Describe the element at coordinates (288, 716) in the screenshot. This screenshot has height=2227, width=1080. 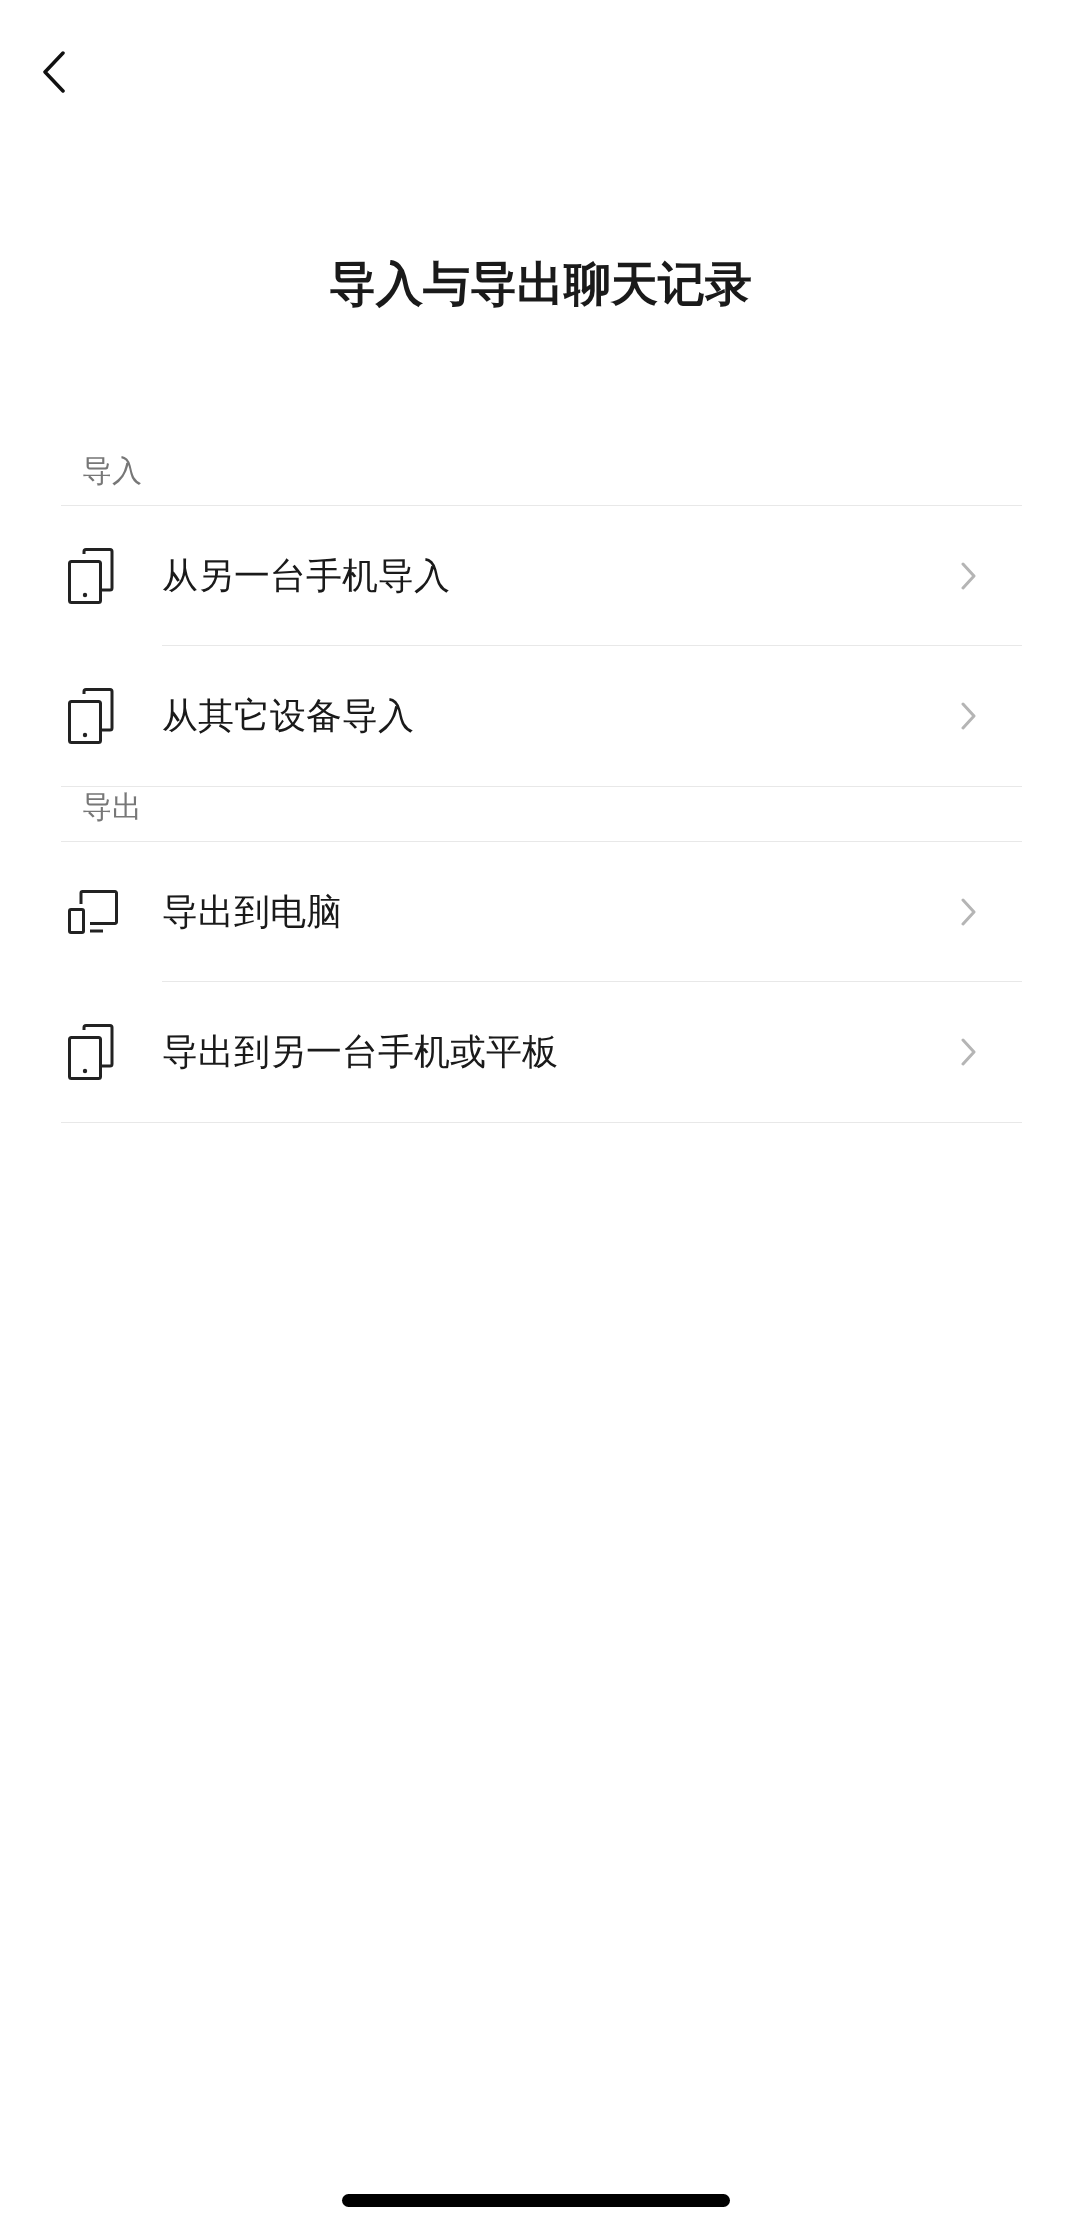
I see `item-label: 从其它设备导入` at that location.